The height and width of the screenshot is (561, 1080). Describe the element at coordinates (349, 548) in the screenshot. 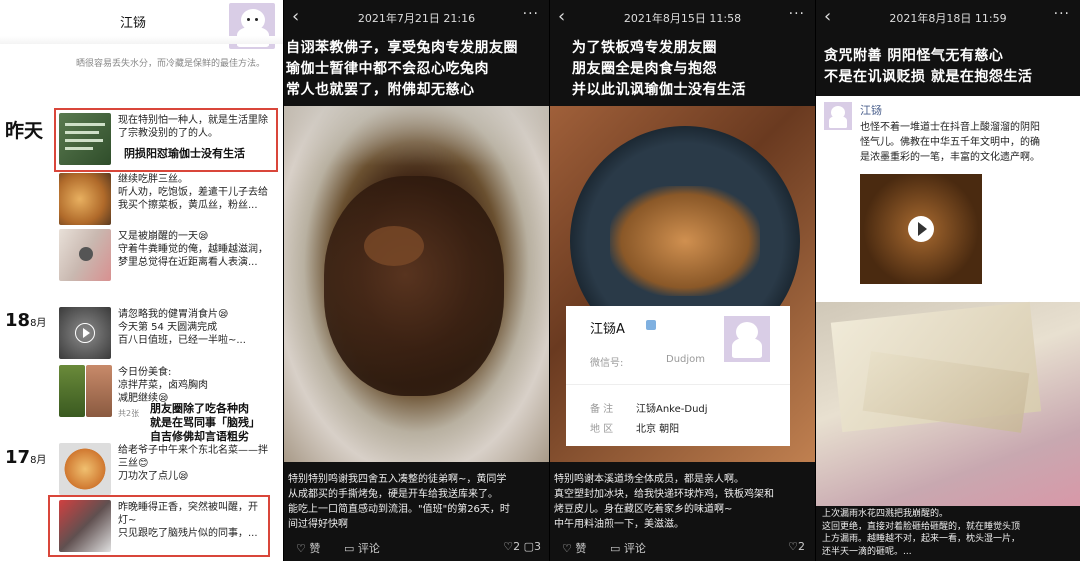

I see `comment-icon: ▭` at that location.